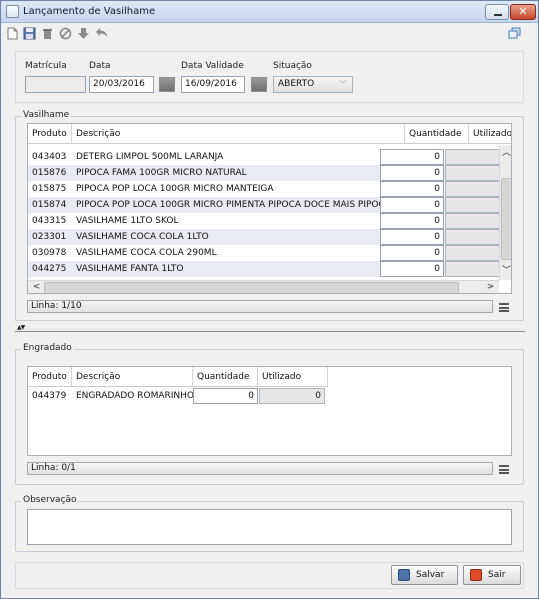  I want to click on situacao-select: ABERTO ﹀, so click(313, 84).